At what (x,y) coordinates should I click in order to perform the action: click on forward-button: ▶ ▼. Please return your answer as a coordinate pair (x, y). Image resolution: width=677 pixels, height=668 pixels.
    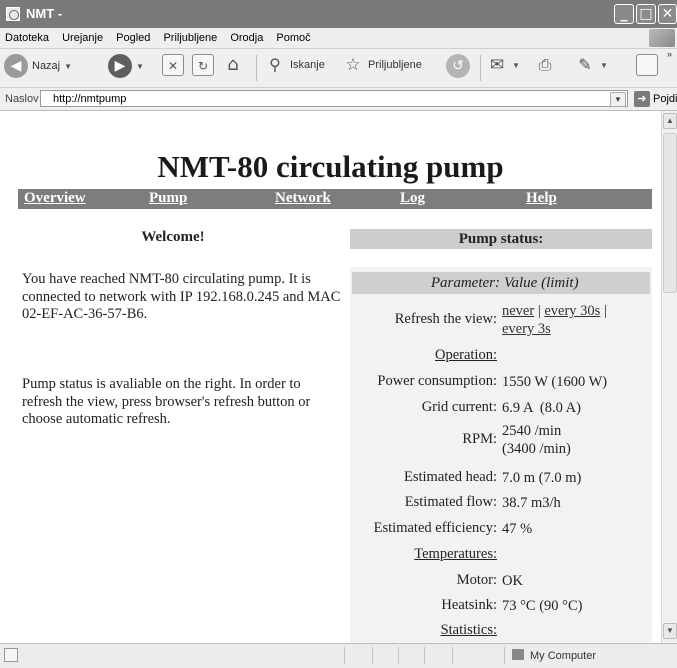
    Looking at the image, I should click on (126, 66).